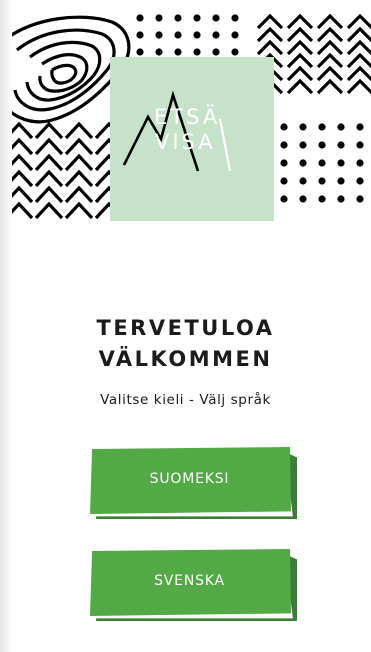  I want to click on language-prompt: Valitse kieli - Välj språk, so click(185, 400).